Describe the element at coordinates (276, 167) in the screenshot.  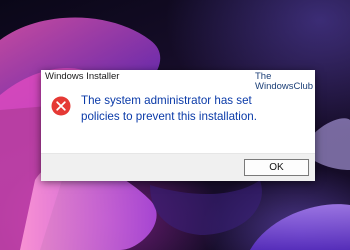
I see `ok-button: OK` at that location.